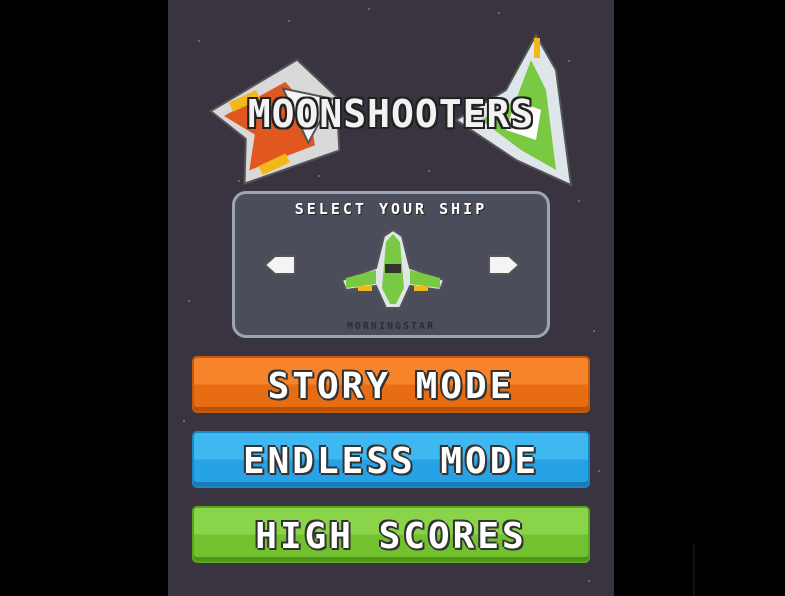  I want to click on game-title: MOONSHOOTERS, so click(391, 114).